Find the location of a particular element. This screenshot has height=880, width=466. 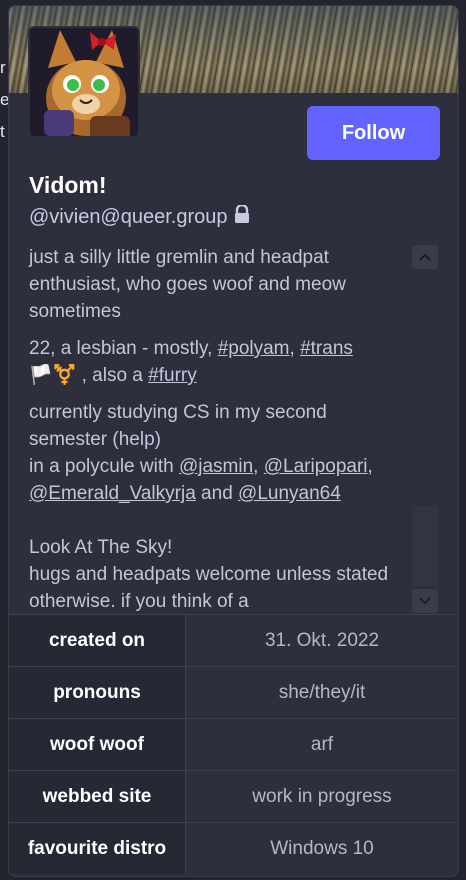

field-row: woof woof arf is located at coordinates (233, 744).